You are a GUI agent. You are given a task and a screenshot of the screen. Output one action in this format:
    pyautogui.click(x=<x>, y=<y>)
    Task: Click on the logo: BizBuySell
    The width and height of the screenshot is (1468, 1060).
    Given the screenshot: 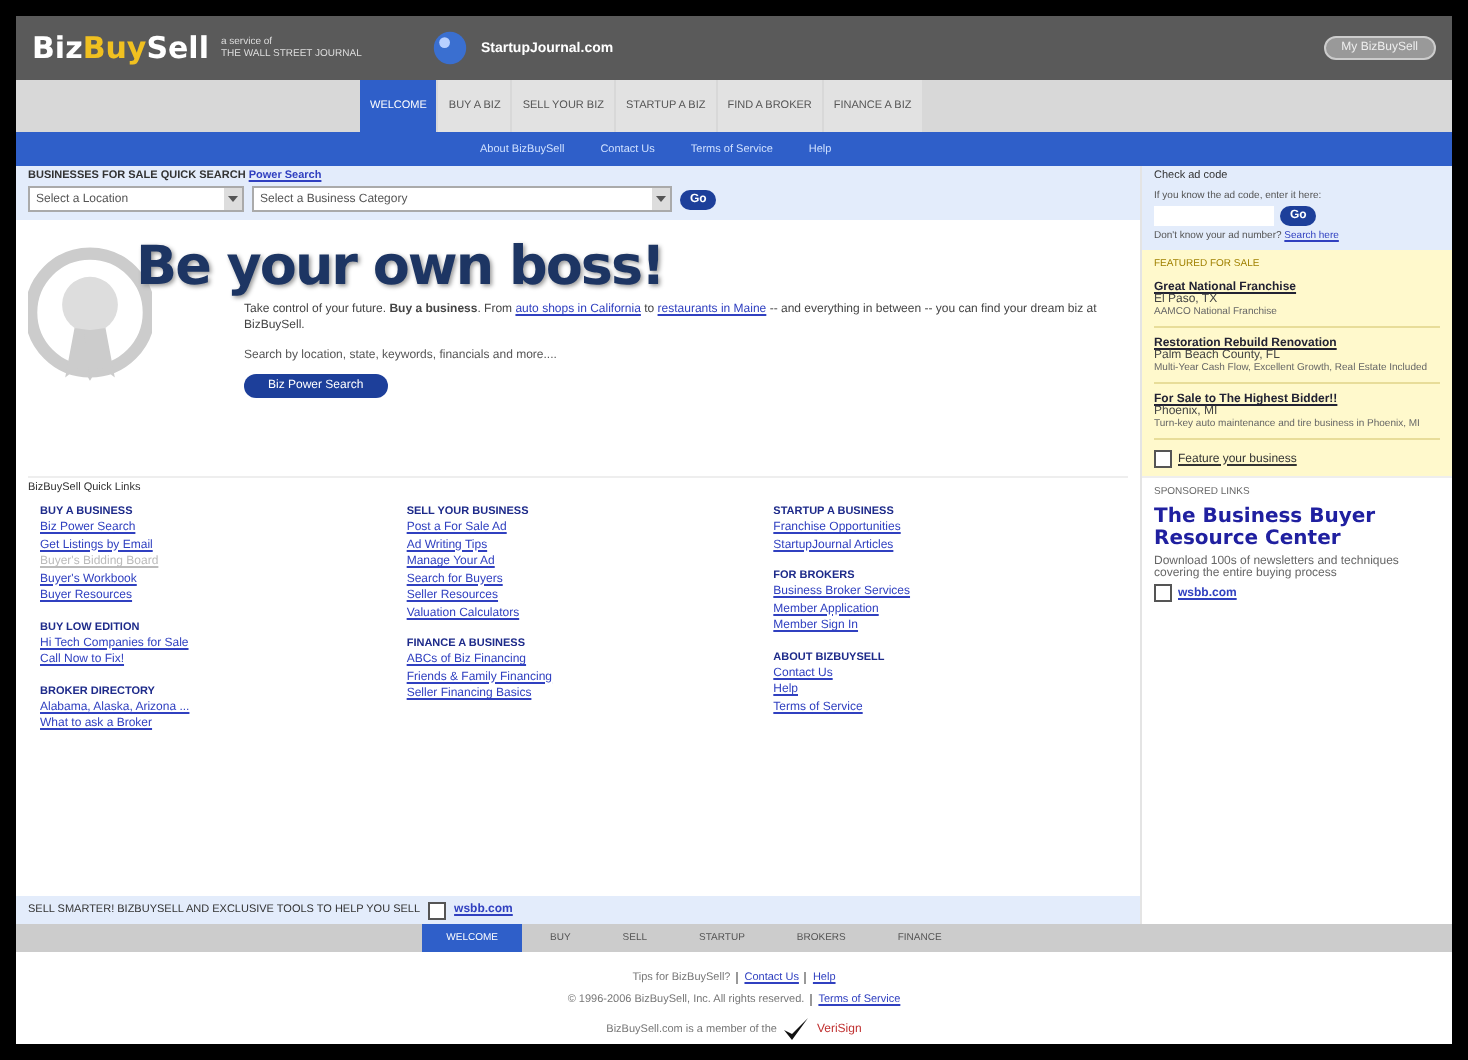 What is the action you would take?
    pyautogui.click(x=120, y=48)
    